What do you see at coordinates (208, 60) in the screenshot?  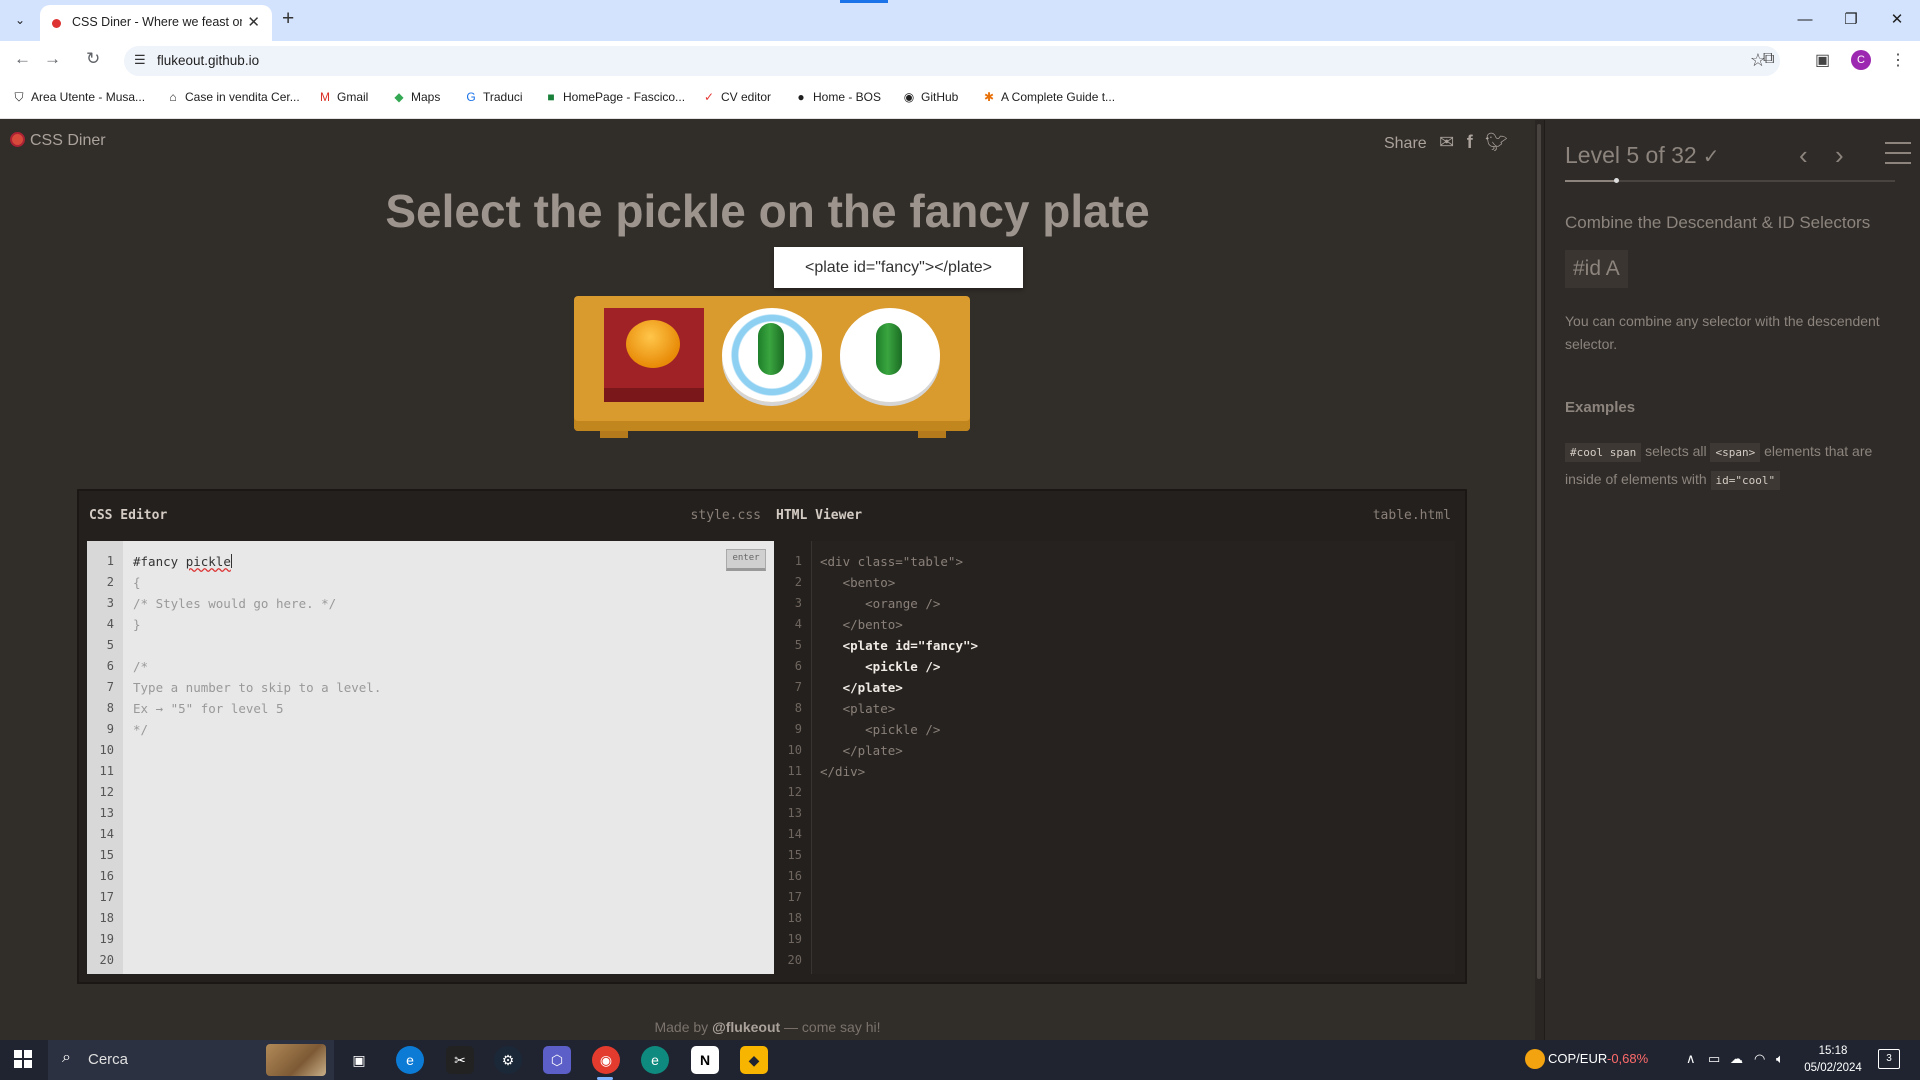 I see `url-text: flukeout.github.io` at bounding box center [208, 60].